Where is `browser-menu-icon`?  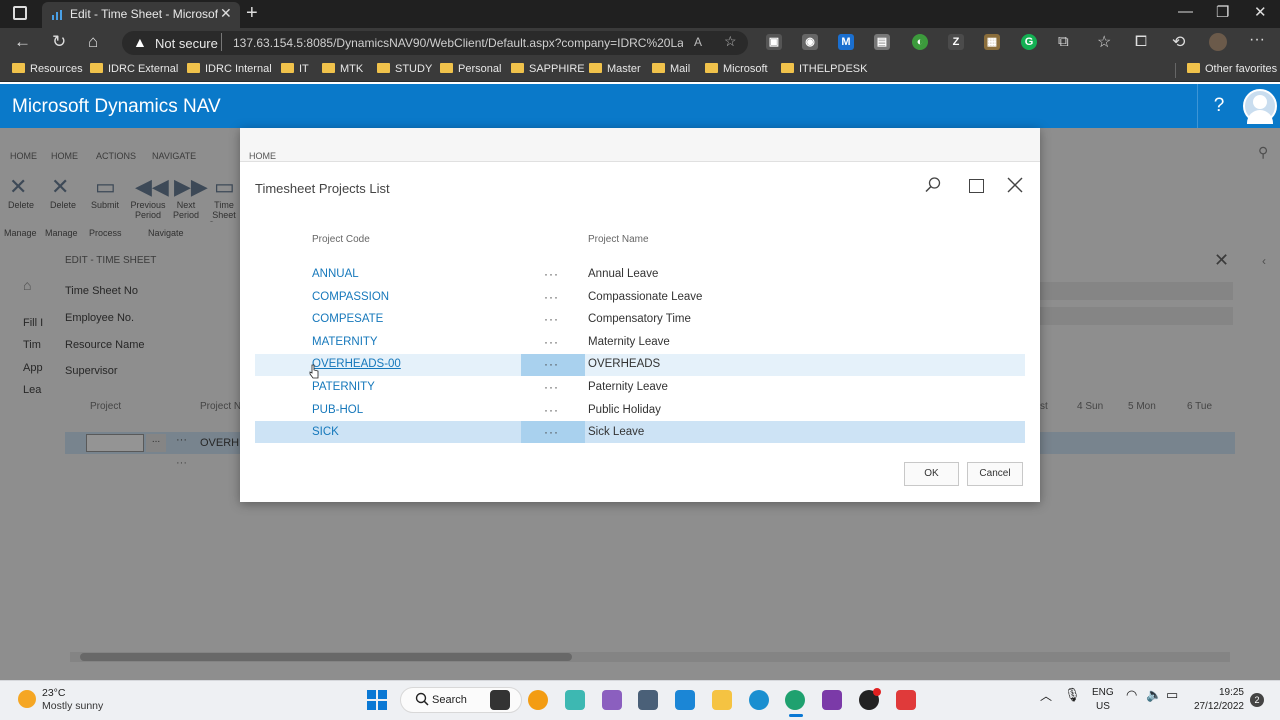
browser-menu-icon is located at coordinates (20, 13).